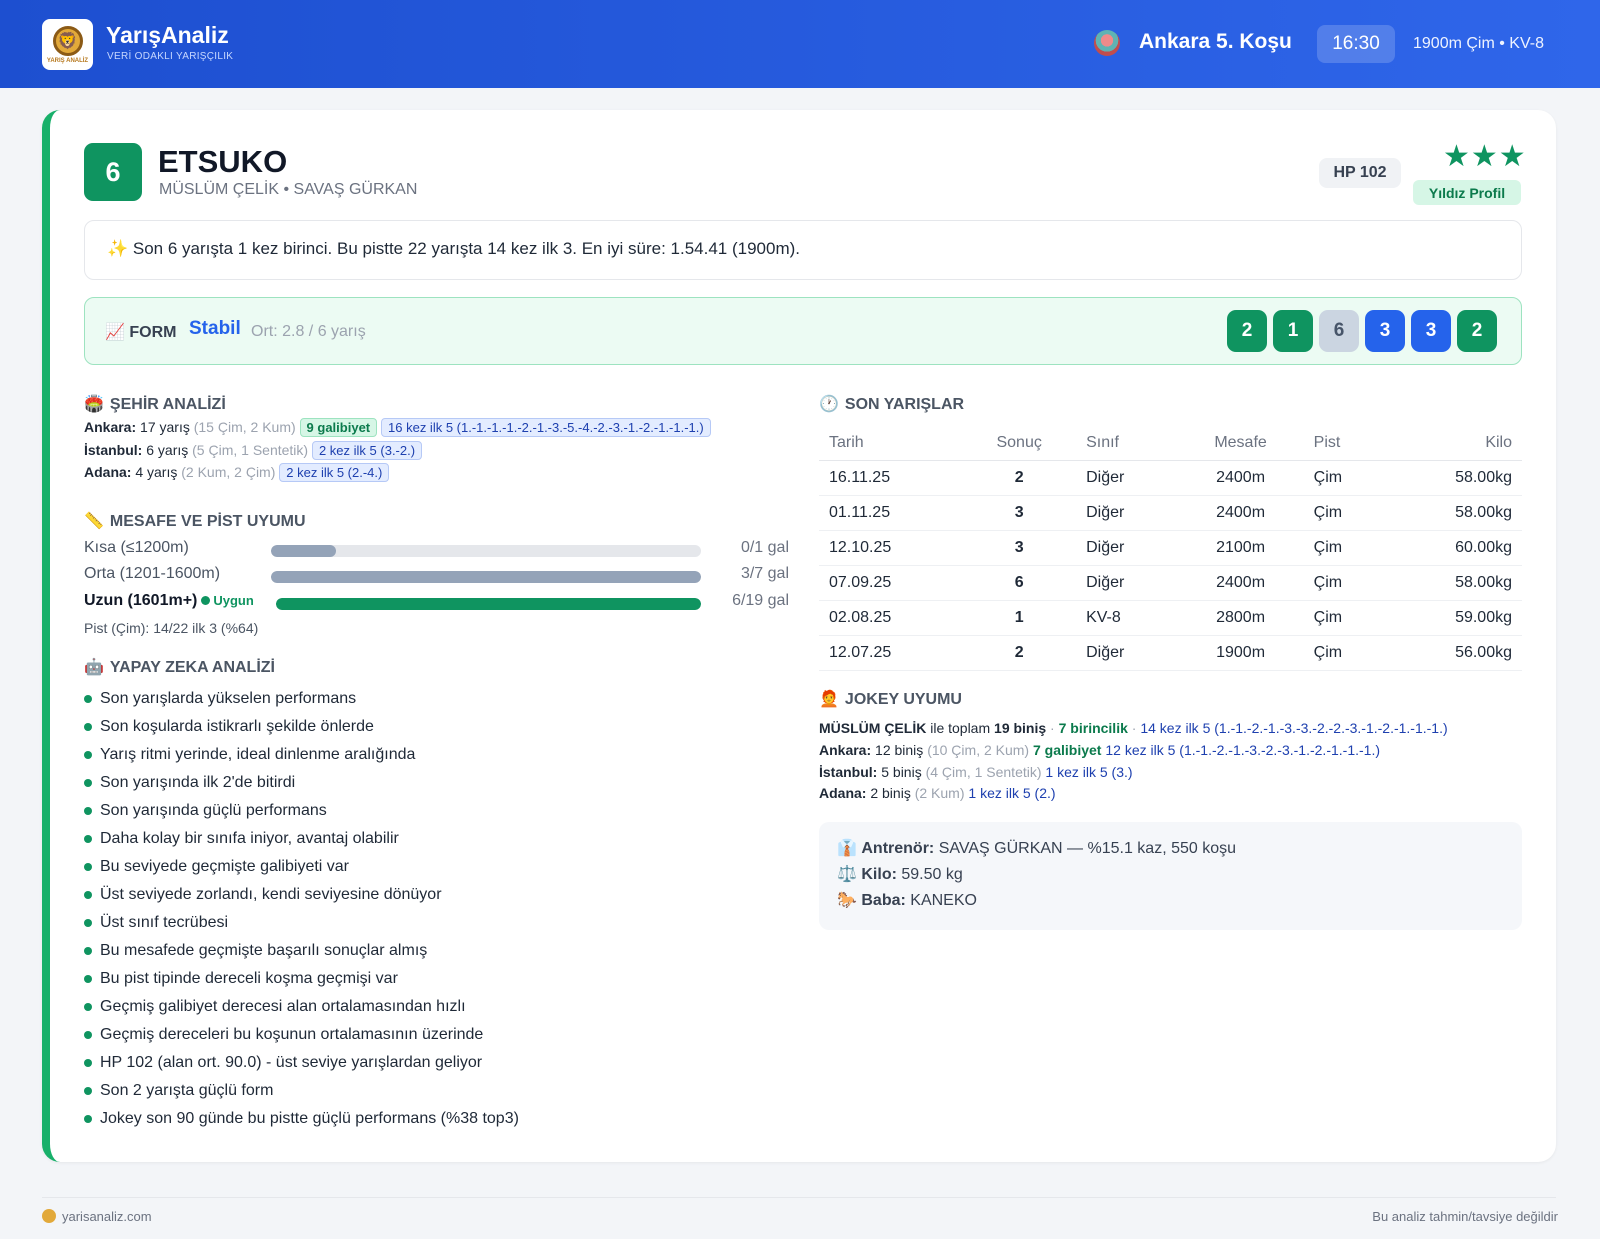  I want to click on race-time-badge: 16:30, so click(1356, 44).